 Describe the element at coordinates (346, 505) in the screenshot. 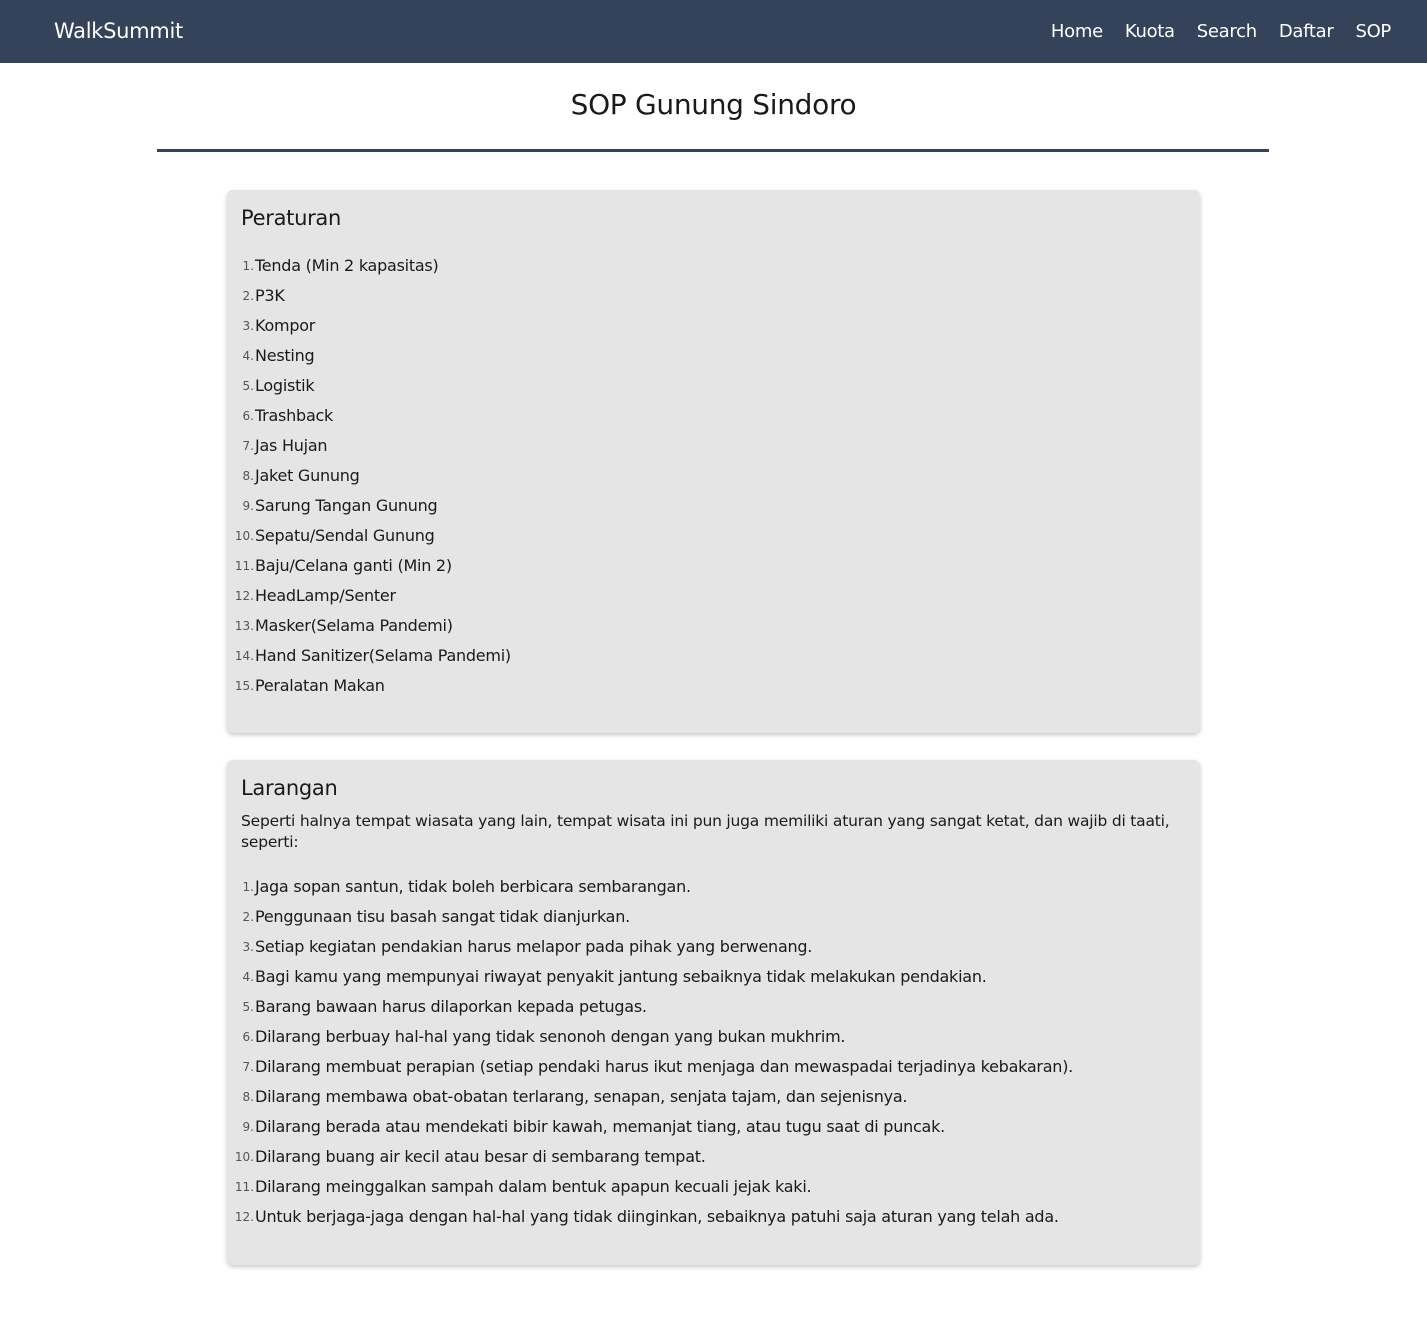

I see `list-item-text: Sarung Tangan Gunung` at that location.